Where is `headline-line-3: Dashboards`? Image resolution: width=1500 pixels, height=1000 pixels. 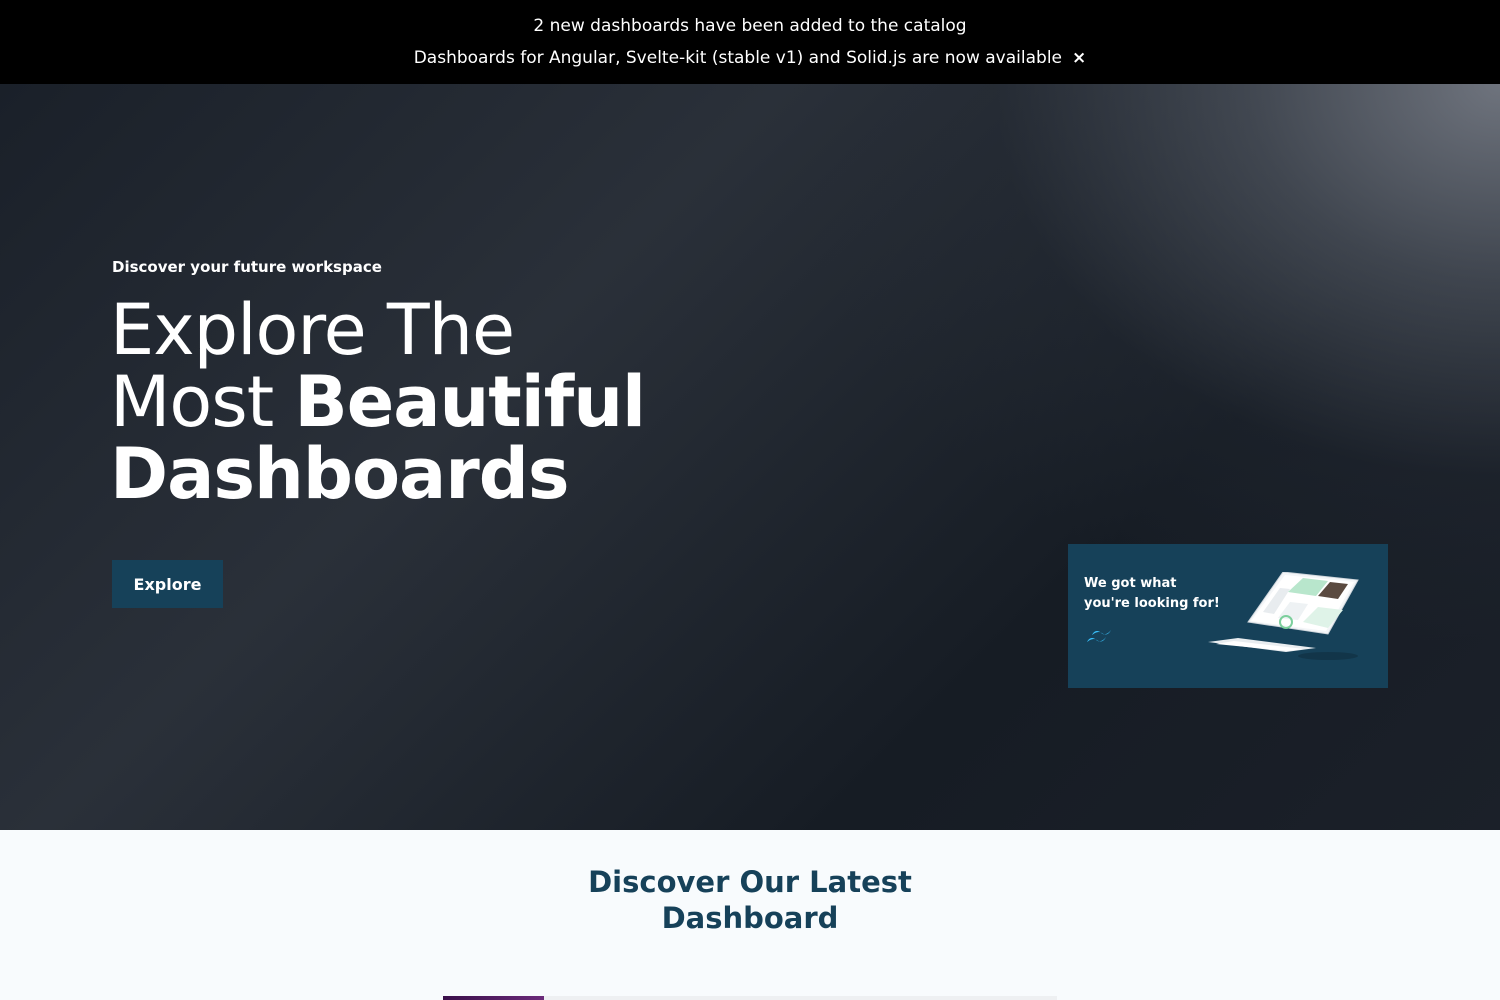 headline-line-3: Dashboards is located at coordinates (340, 474).